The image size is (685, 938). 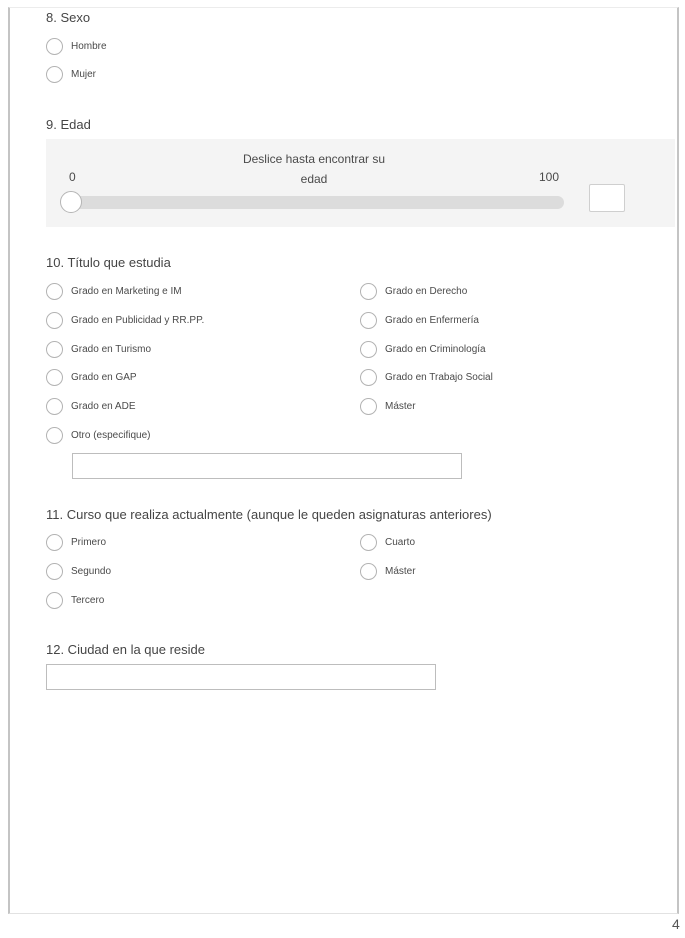 What do you see at coordinates (103, 406) in the screenshot?
I see `radio-label: Grado en ADE` at bounding box center [103, 406].